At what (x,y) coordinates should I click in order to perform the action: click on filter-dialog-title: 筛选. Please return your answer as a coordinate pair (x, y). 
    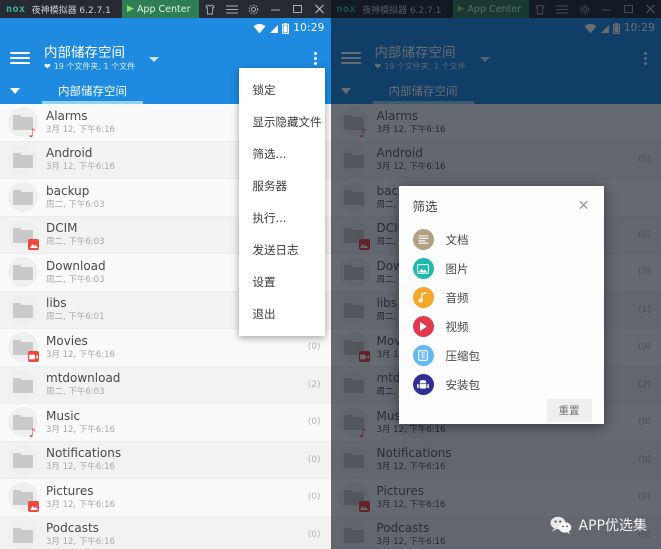
    Looking at the image, I should click on (425, 206).